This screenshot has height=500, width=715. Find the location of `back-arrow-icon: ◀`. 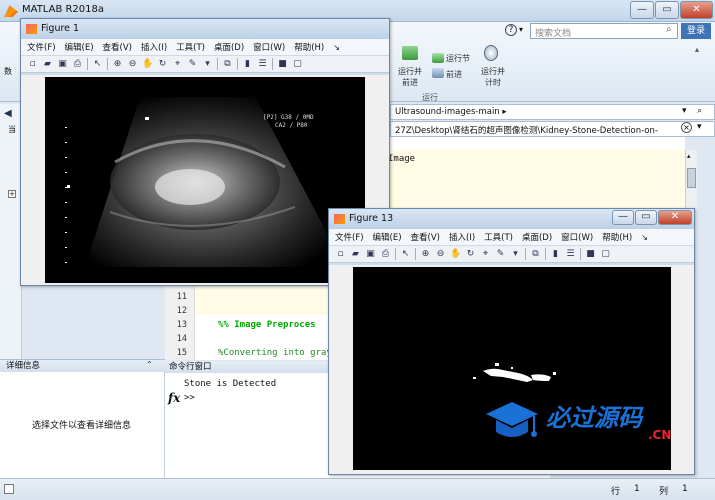

back-arrow-icon: ◀ is located at coordinates (8, 113).